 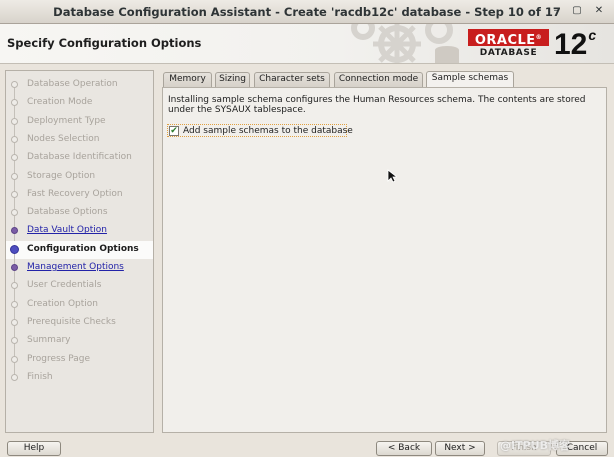 I want to click on step-storage-option: Storage Option, so click(x=79, y=180).